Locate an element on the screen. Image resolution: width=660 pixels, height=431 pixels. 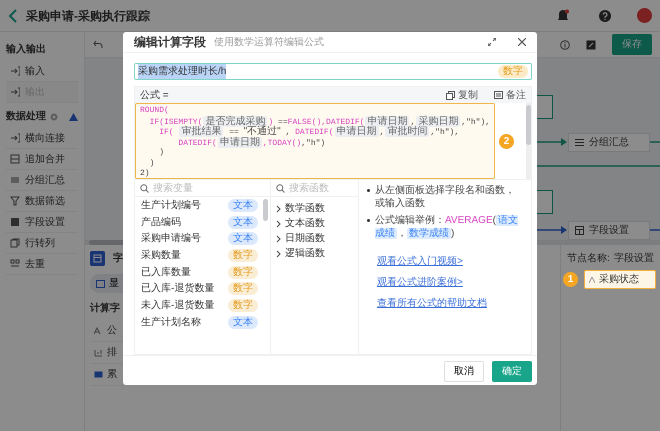
layout-icon is located at coordinates (591, 45).